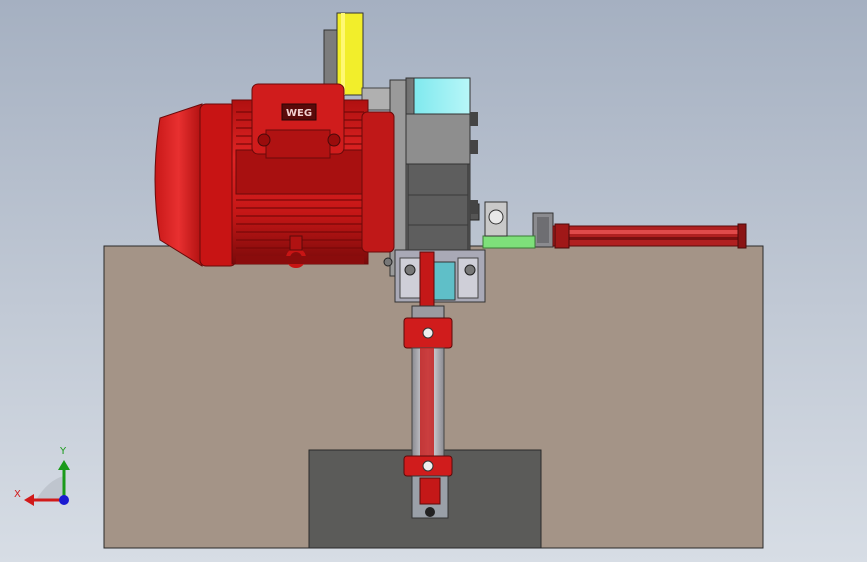 This screenshot has width=867, height=562. What do you see at coordinates (299, 113) in the screenshot?
I see `motor-brand-logo: WEG` at bounding box center [299, 113].